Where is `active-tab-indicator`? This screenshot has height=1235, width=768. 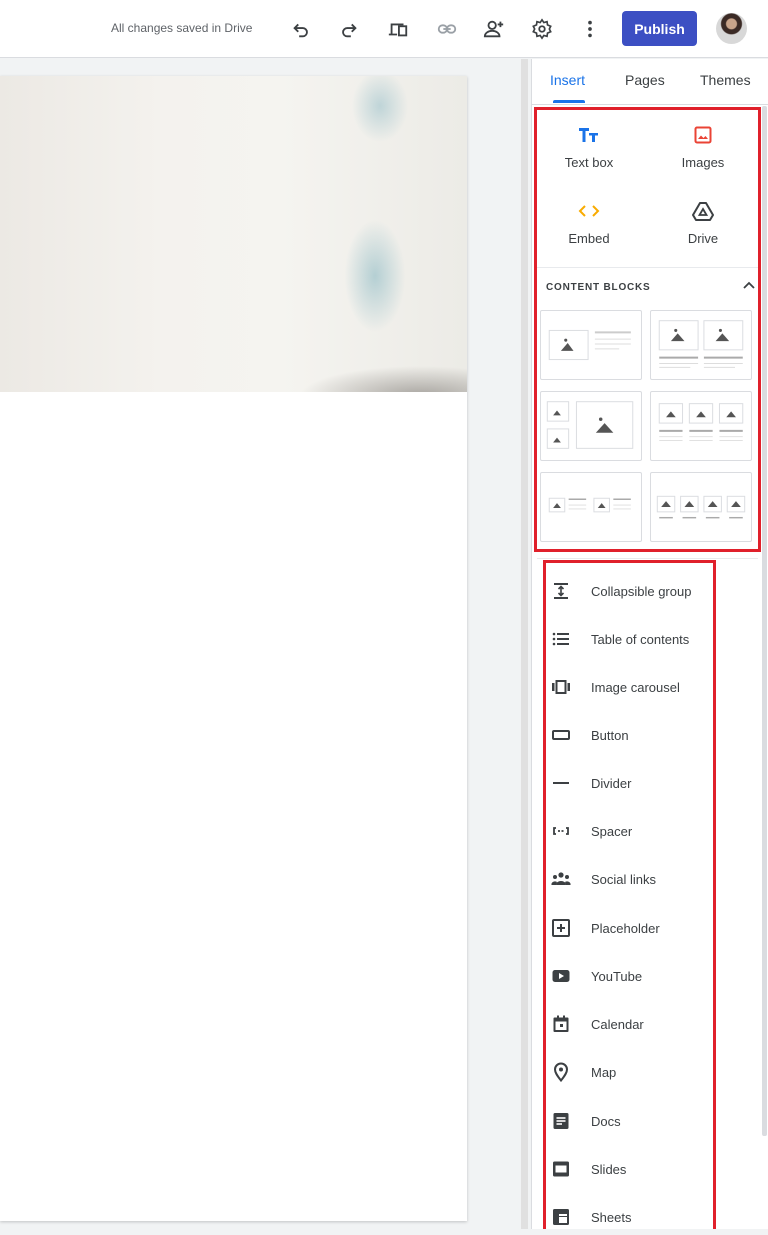
active-tab-indicator is located at coordinates (569, 101).